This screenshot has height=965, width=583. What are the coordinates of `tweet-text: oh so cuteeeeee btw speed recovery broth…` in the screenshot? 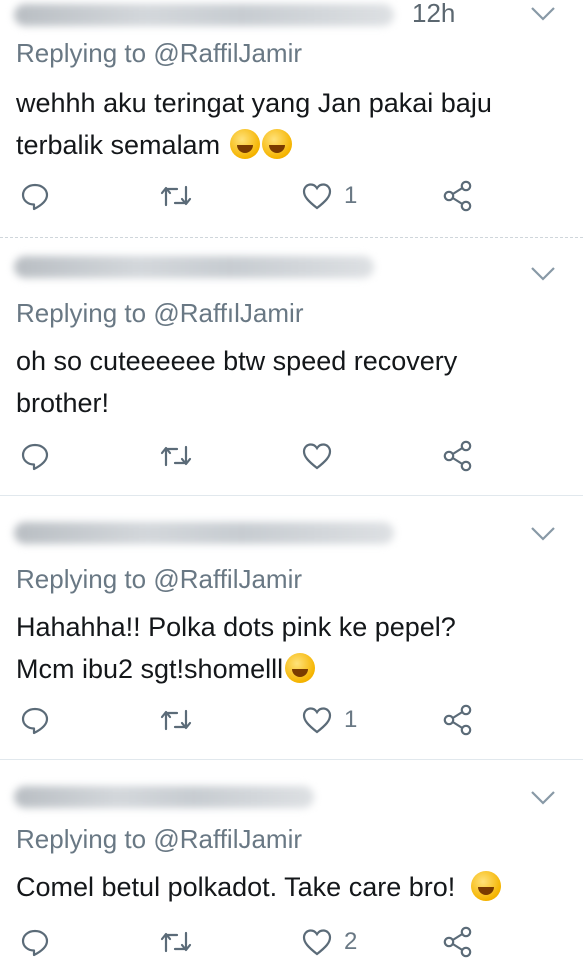 It's located at (276, 382).